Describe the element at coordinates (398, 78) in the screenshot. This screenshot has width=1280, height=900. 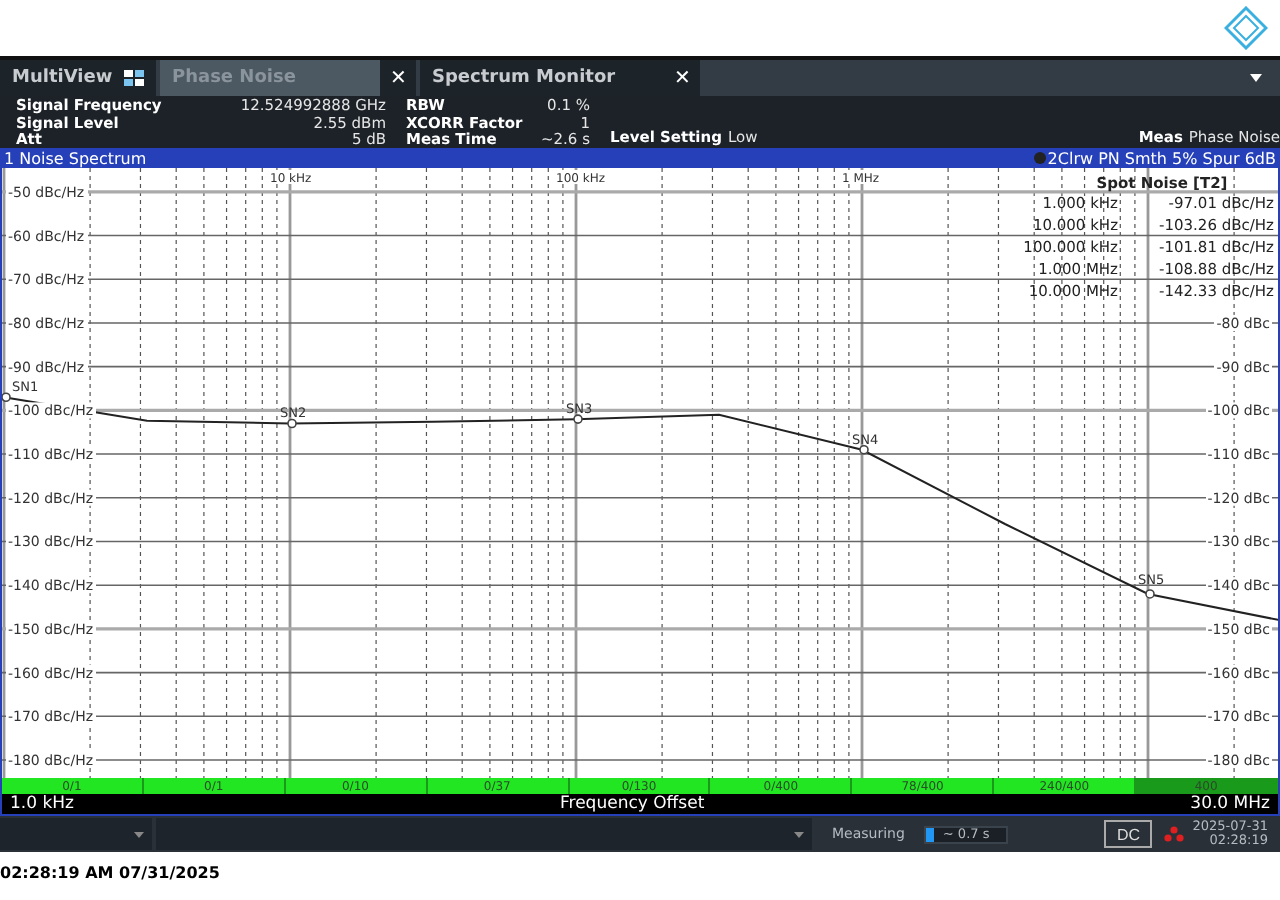
I see `close-button: ✕` at that location.